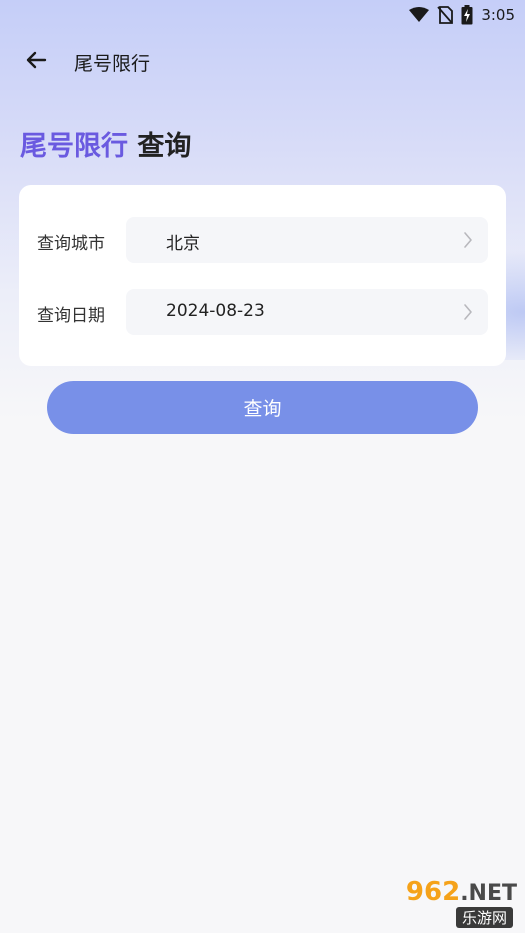 Image resolution: width=525 pixels, height=933 pixels. What do you see at coordinates (307, 312) in the screenshot?
I see `date-selector: 2024-08-23` at bounding box center [307, 312].